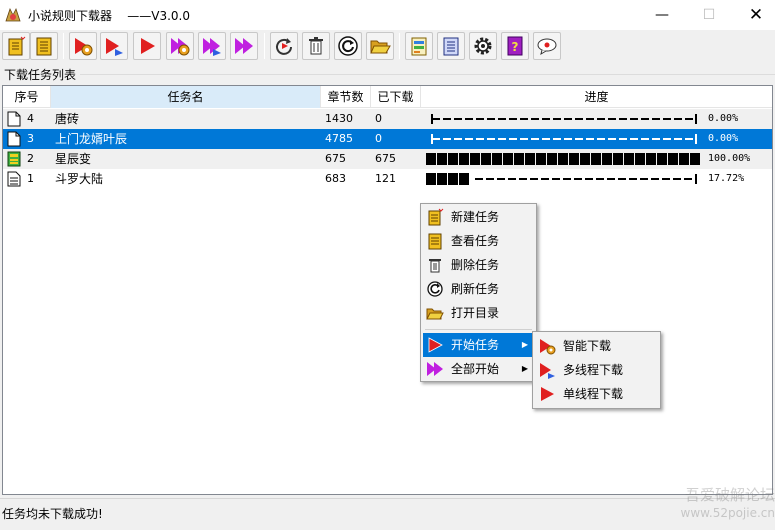 The height and width of the screenshot is (530, 775). What do you see at coordinates (547, 394) in the screenshot?
I see `single-thread-download-icon` at bounding box center [547, 394].